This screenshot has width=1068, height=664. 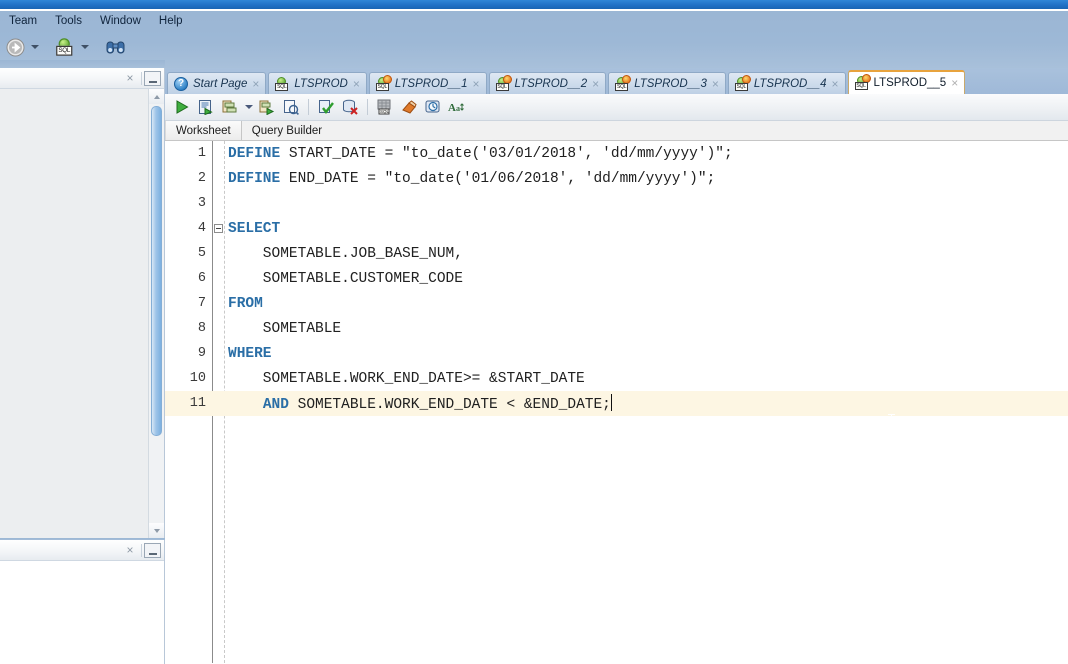 I want to click on tab-ltsprod-3-label: LTSPROD__3, so click(x=670, y=83).